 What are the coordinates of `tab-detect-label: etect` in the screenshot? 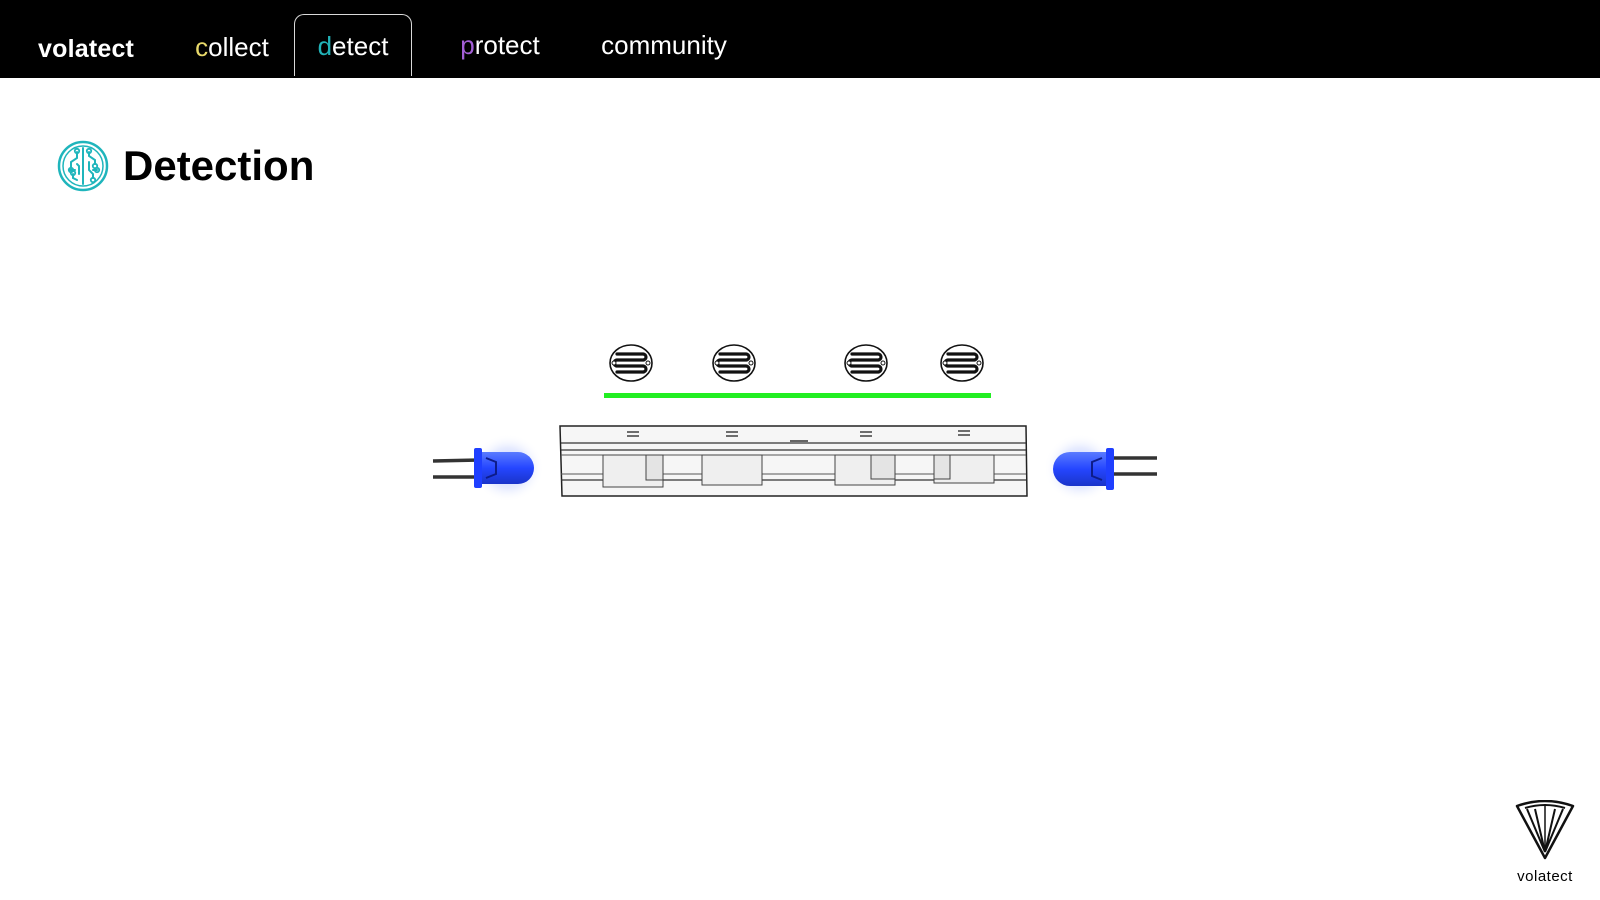 It's located at (360, 46).